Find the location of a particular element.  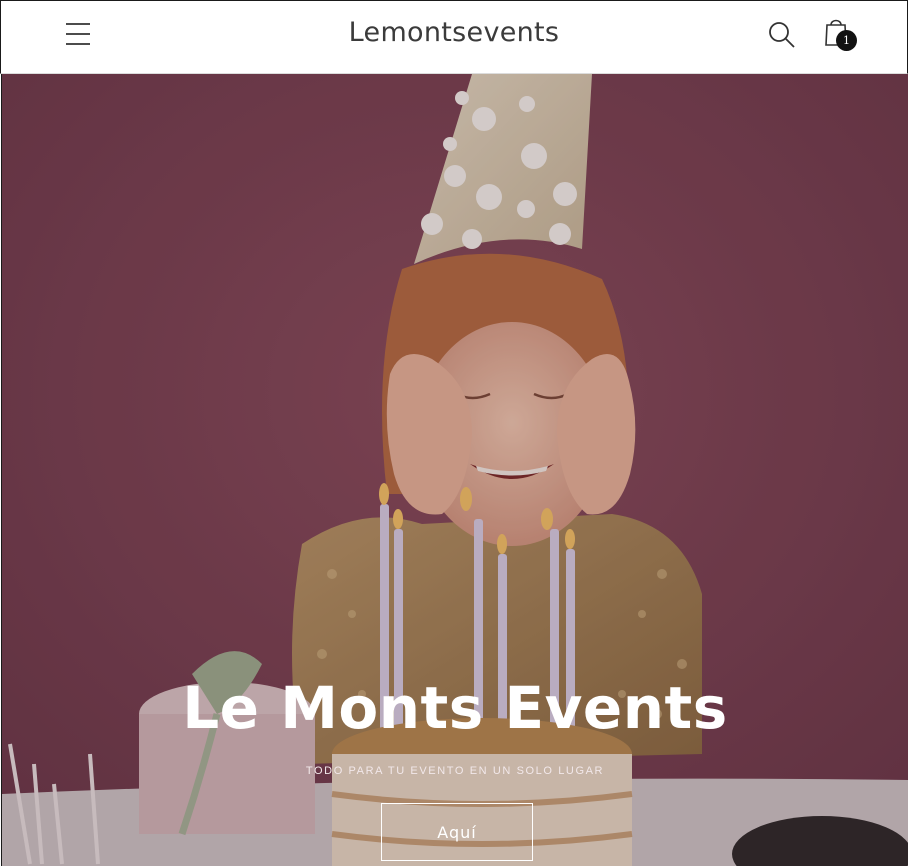

hero-cta-button: Aquí is located at coordinates (457, 832).